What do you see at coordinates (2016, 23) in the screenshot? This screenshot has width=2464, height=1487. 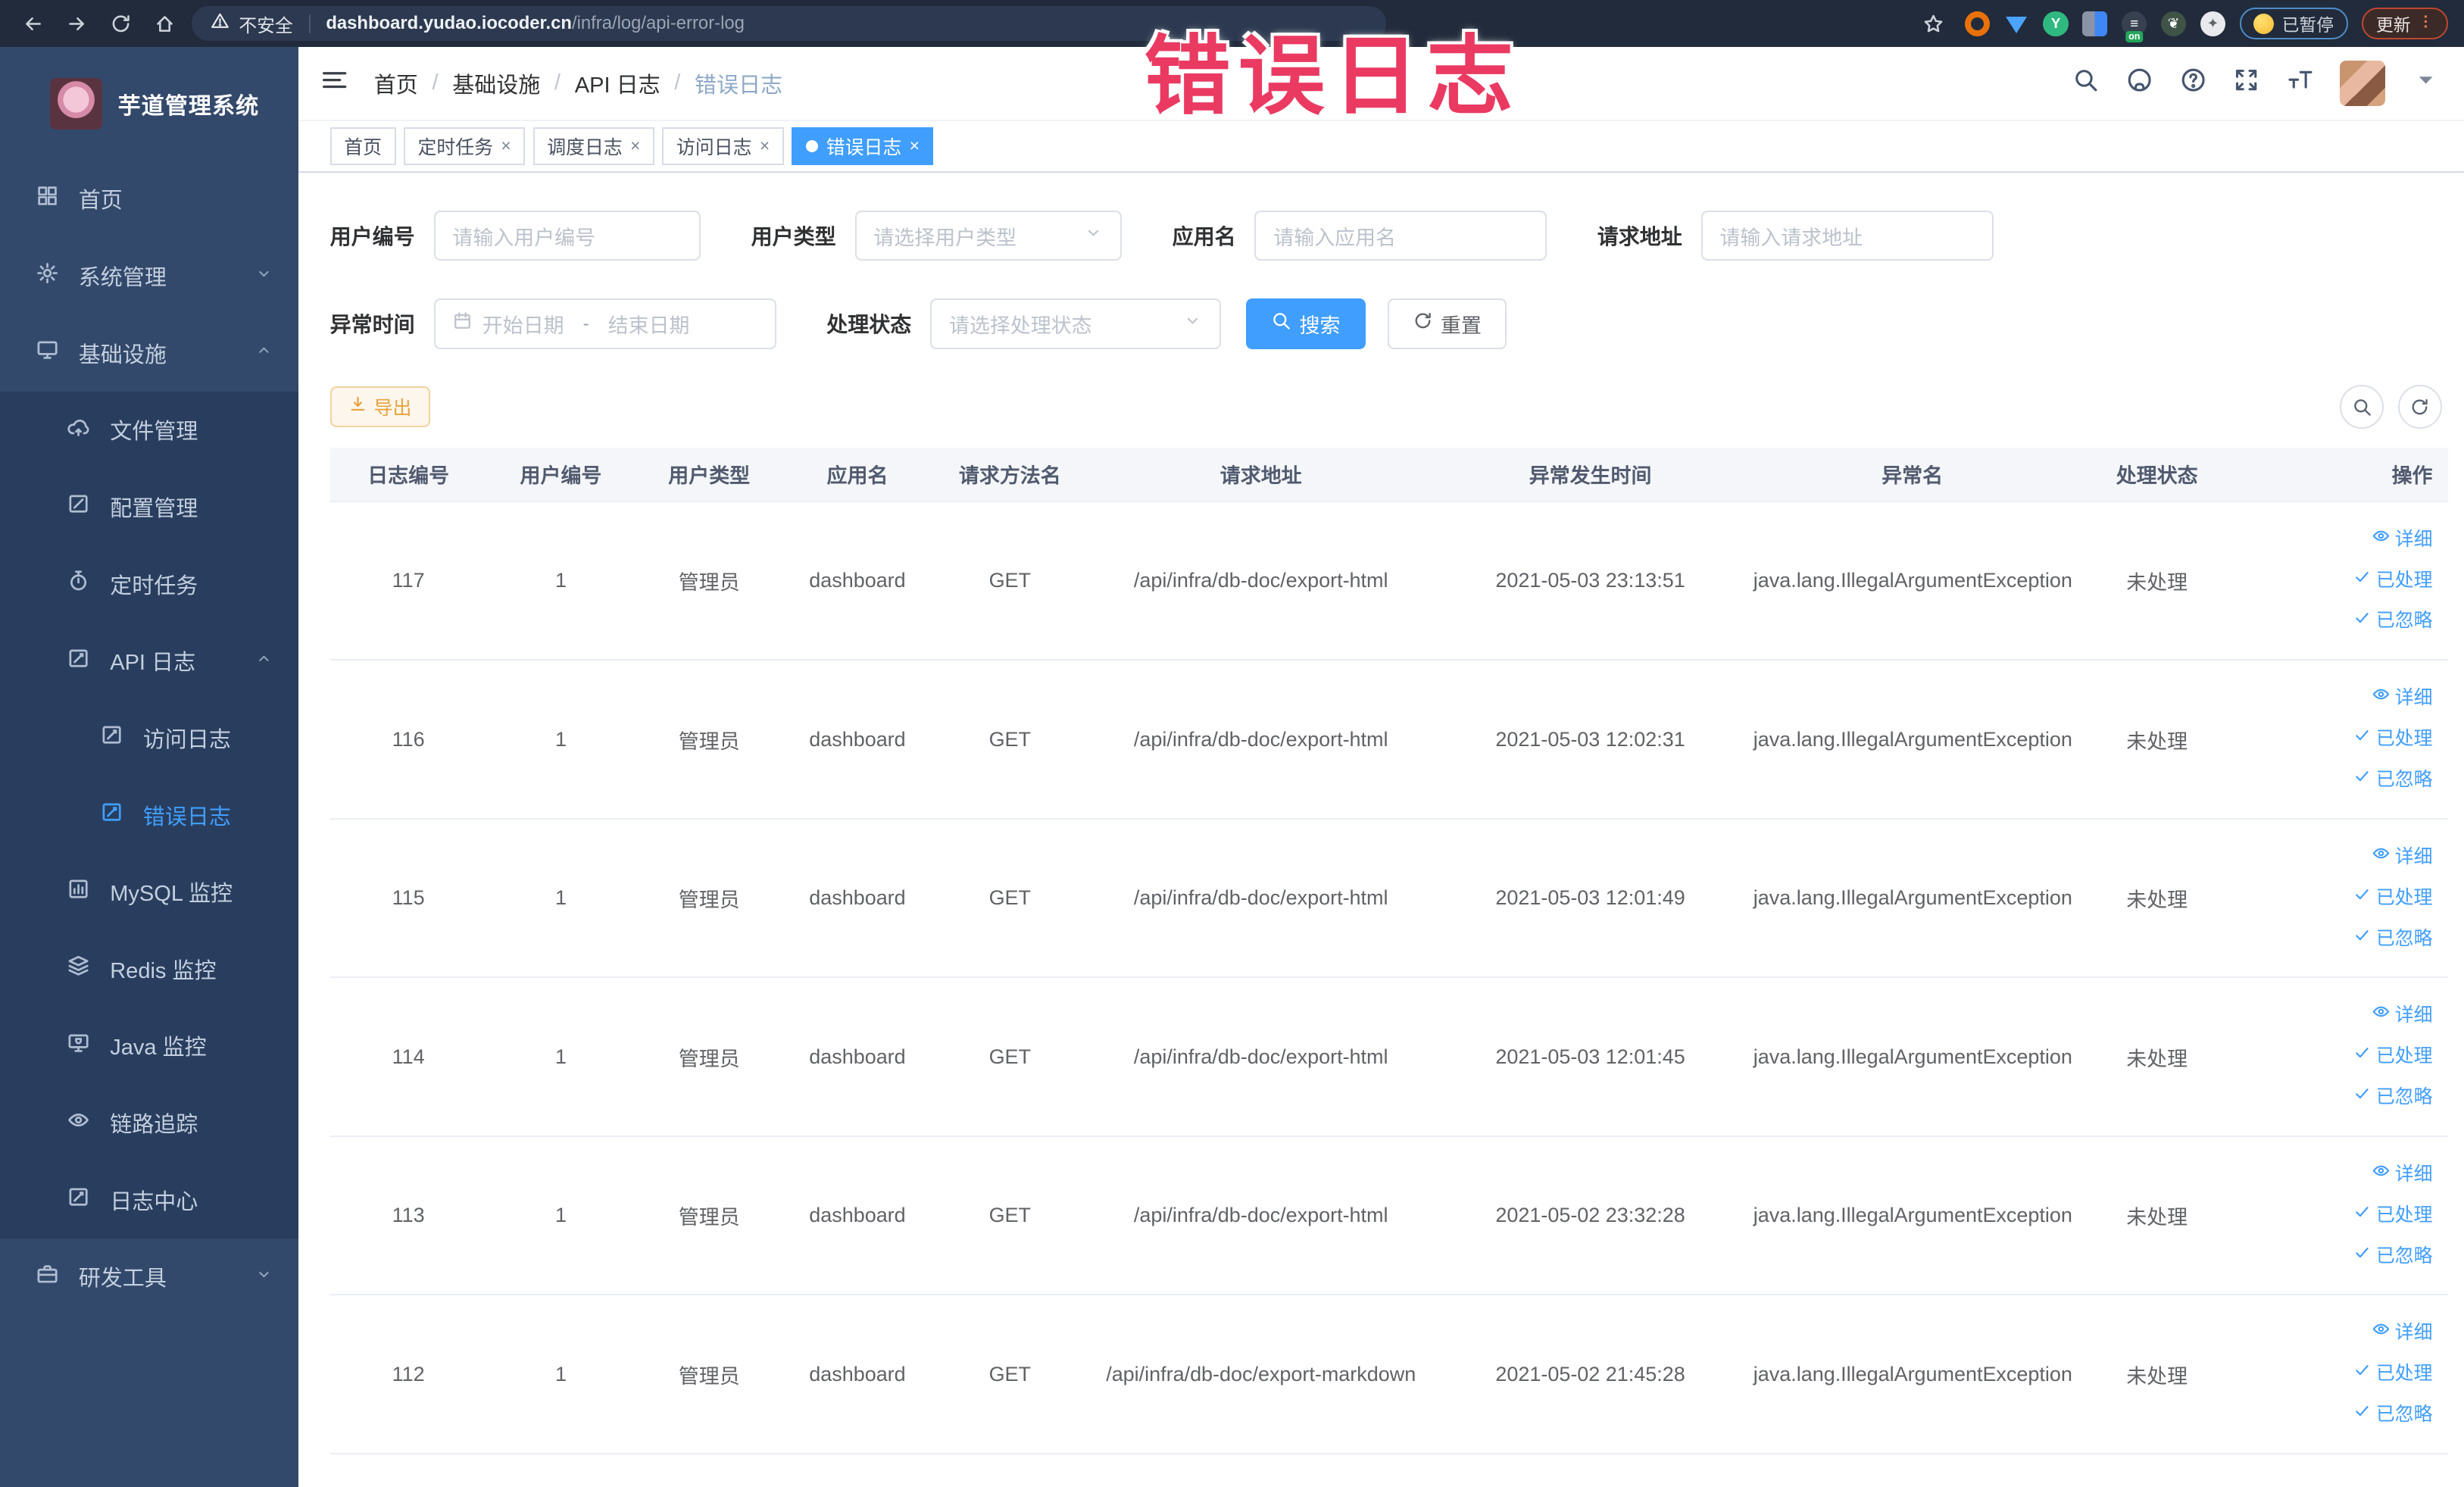 I see `extension-drop-icon` at bounding box center [2016, 23].